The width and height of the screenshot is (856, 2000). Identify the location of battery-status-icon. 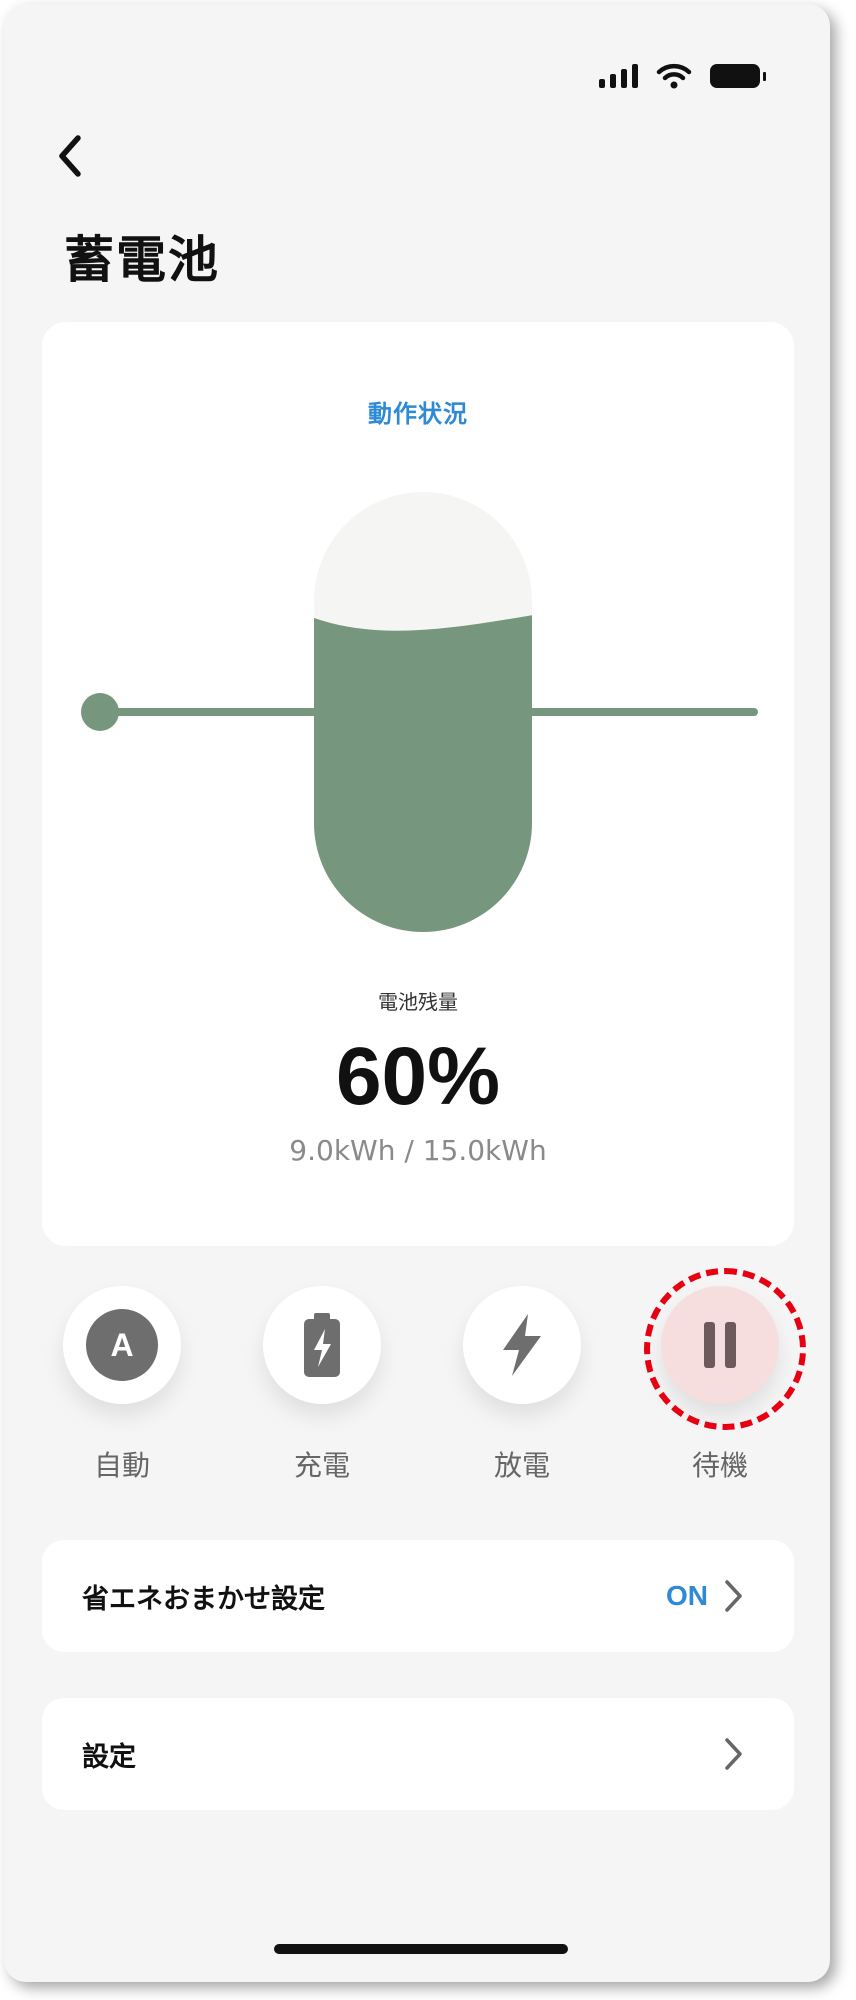
(738, 76).